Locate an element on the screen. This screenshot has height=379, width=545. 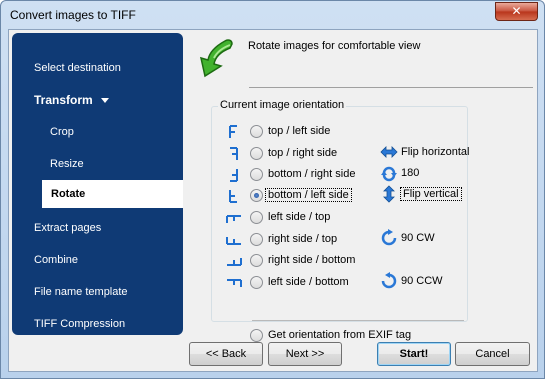
sidebar-item-rotate: Rotate is located at coordinates (112, 194).